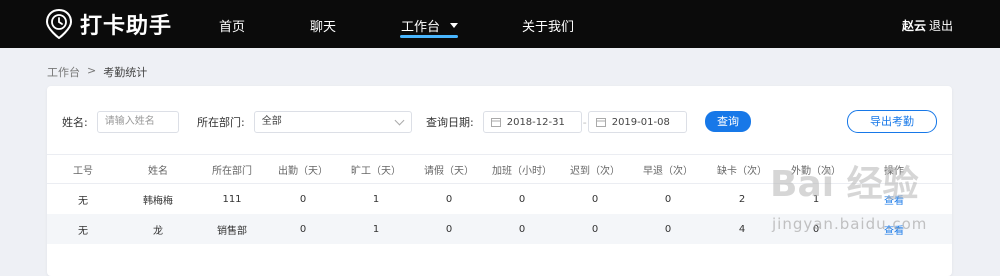 Image resolution: width=1000 pixels, height=276 pixels. Describe the element at coordinates (640, 122) in the screenshot. I see `date-end-value: 2019-01-08` at that location.